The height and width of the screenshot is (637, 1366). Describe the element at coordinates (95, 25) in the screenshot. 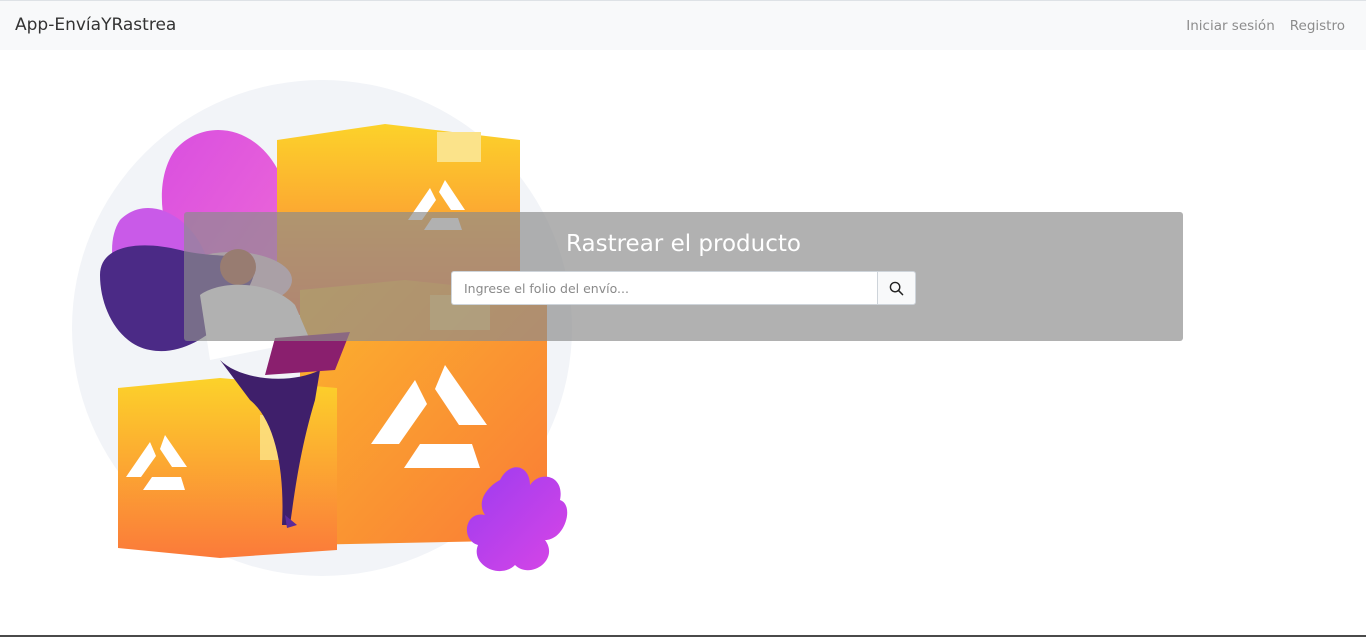

I see `brand-link: App-EnvíaYRastrea` at that location.